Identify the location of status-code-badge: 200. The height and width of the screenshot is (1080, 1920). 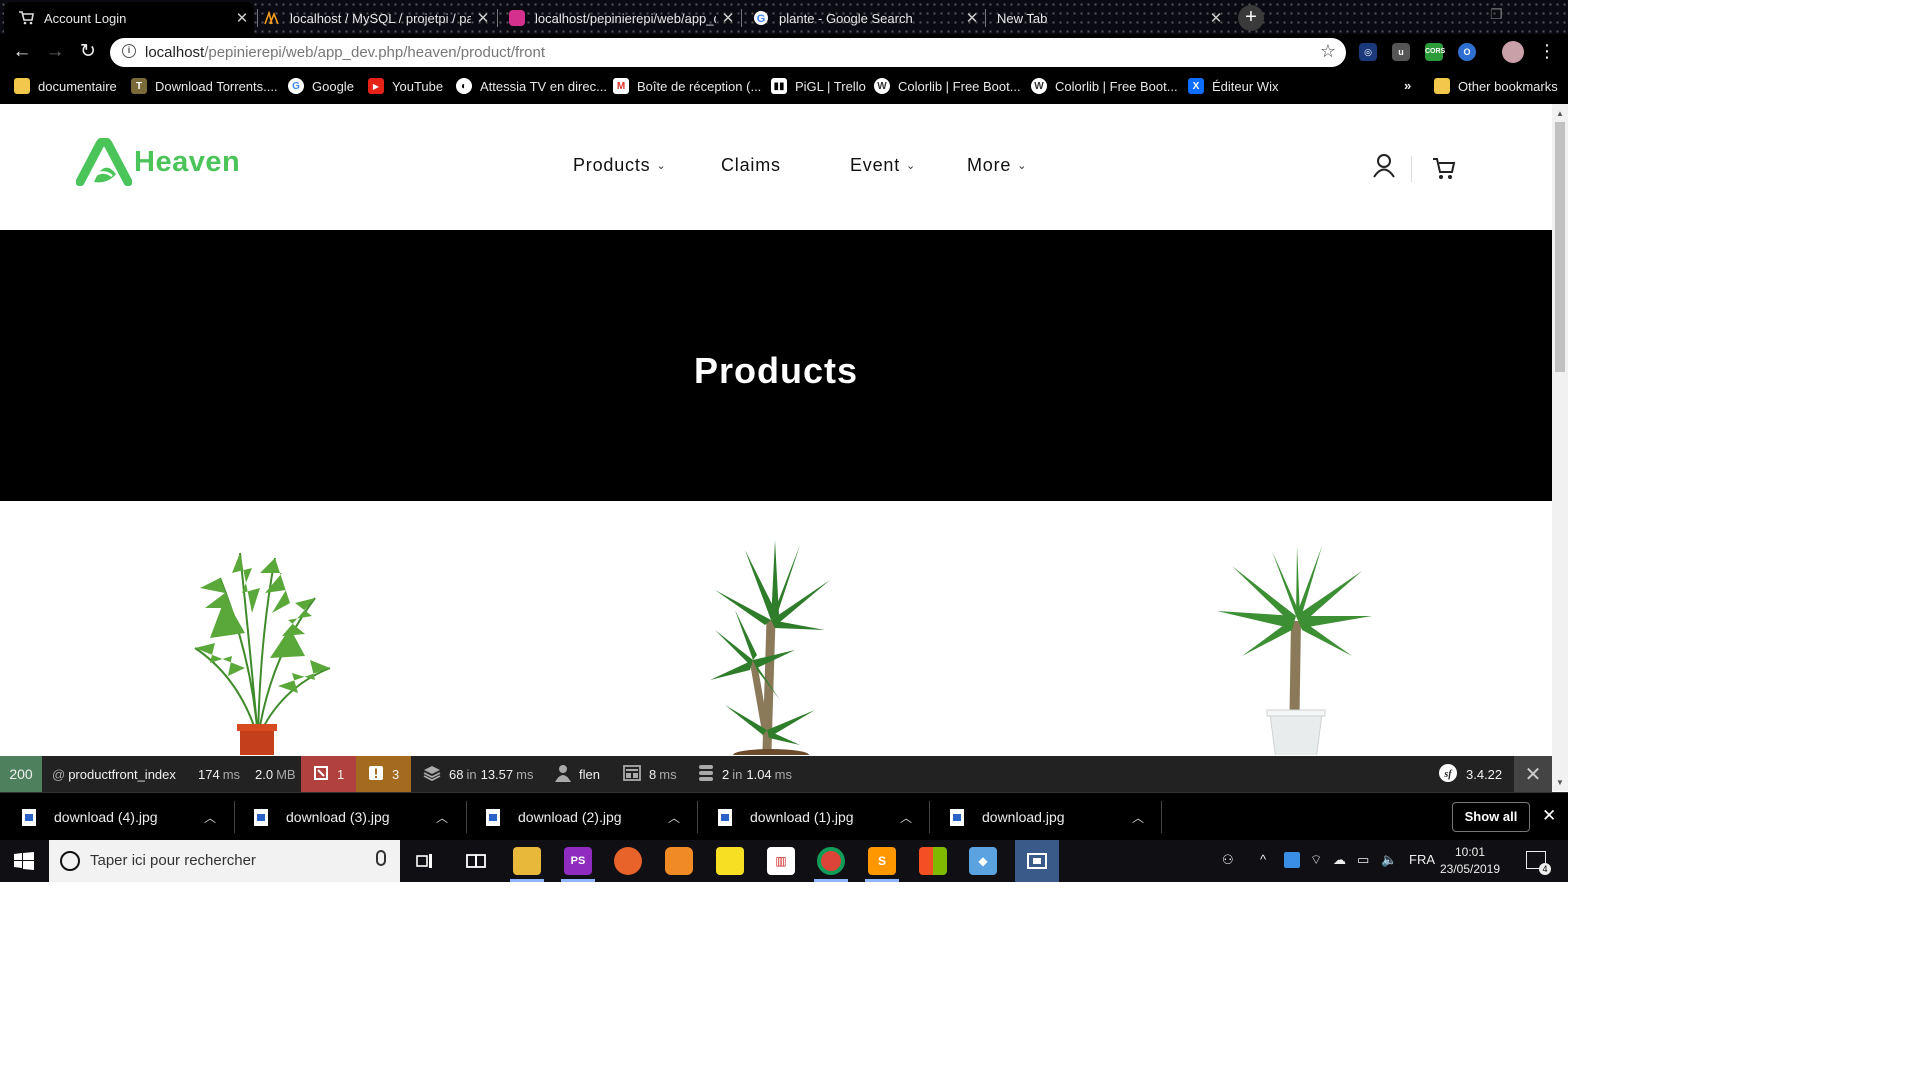
(21, 774).